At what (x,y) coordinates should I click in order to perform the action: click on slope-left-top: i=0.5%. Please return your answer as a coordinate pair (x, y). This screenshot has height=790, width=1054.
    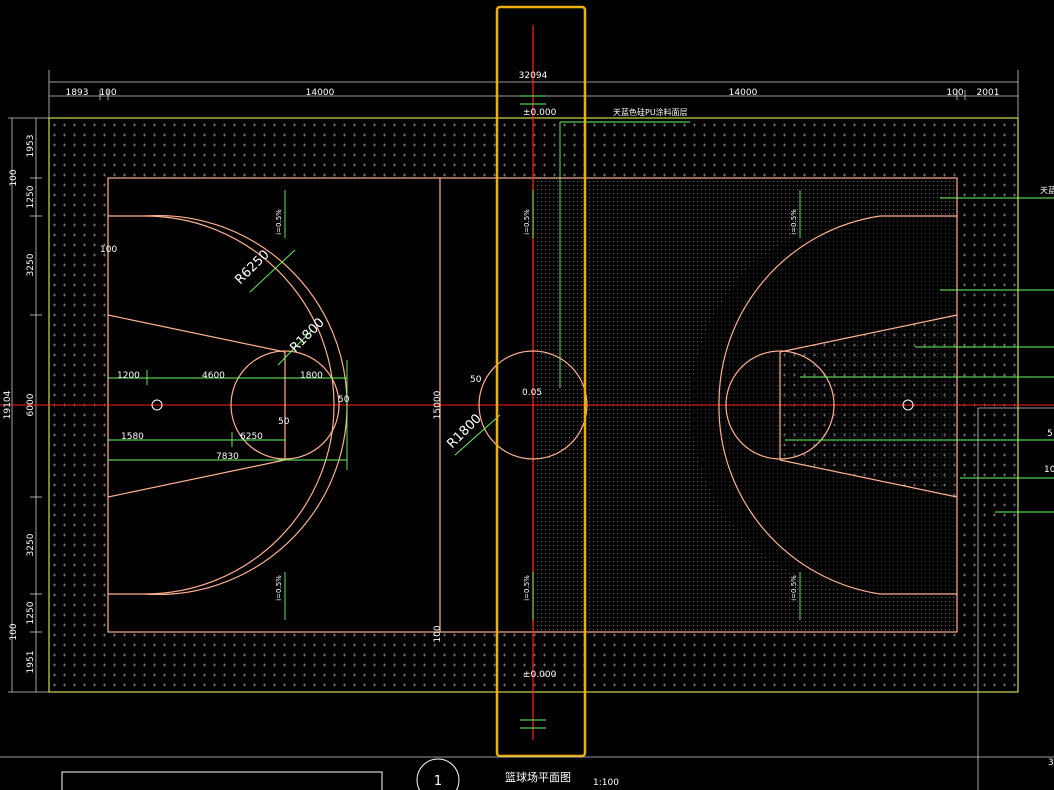
    Looking at the image, I should click on (279, 222).